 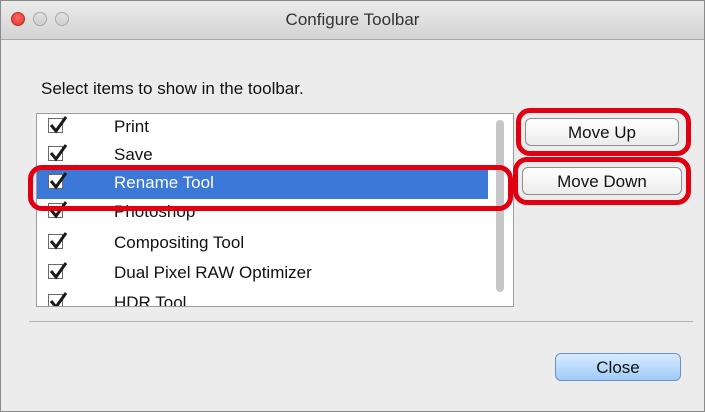 What do you see at coordinates (270, 188) in the screenshot?
I see `highlight-selected-row` at bounding box center [270, 188].